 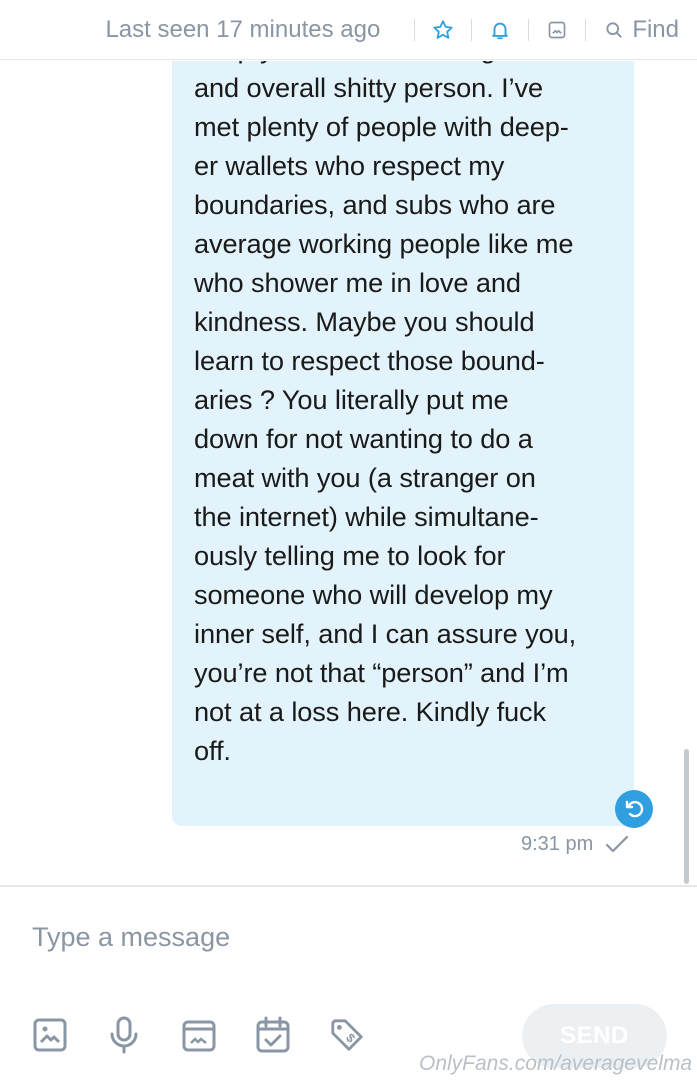 I want to click on bell-icon, so click(x=500, y=30).